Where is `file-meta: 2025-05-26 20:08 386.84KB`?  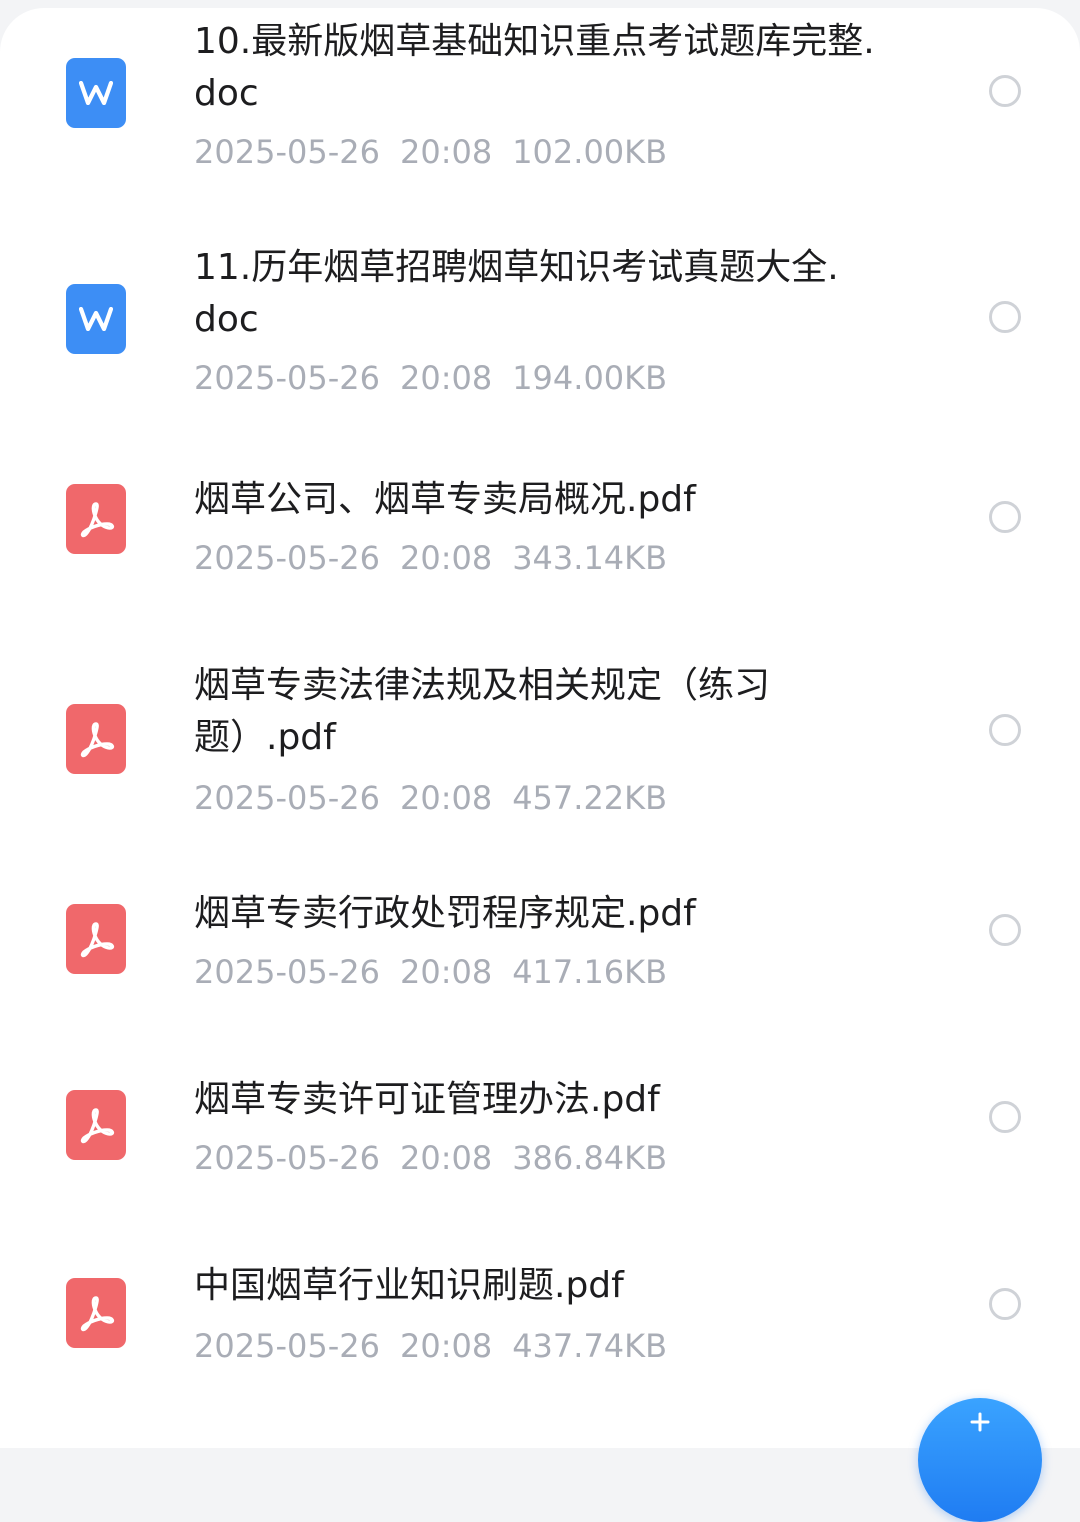
file-meta: 2025-05-26 20:08 386.84KB is located at coordinates (440, 1158).